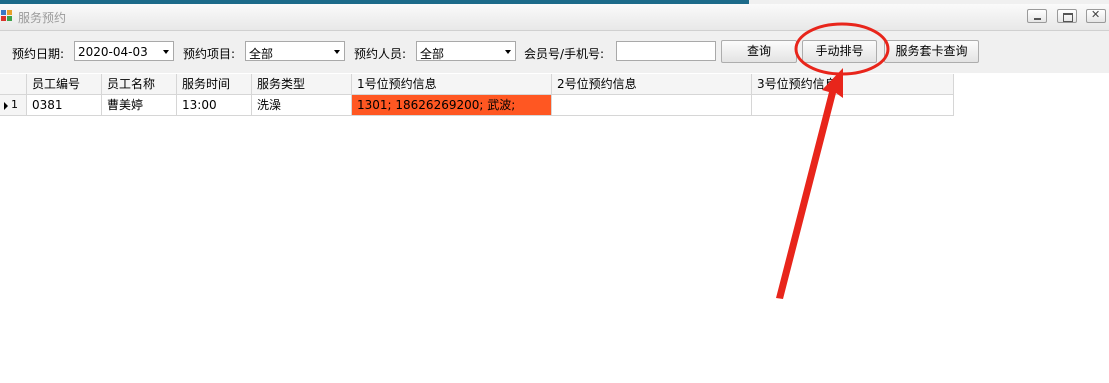 This screenshot has width=1109, height=383. What do you see at coordinates (809, 183) in the screenshot?
I see `arrow-icon` at bounding box center [809, 183].